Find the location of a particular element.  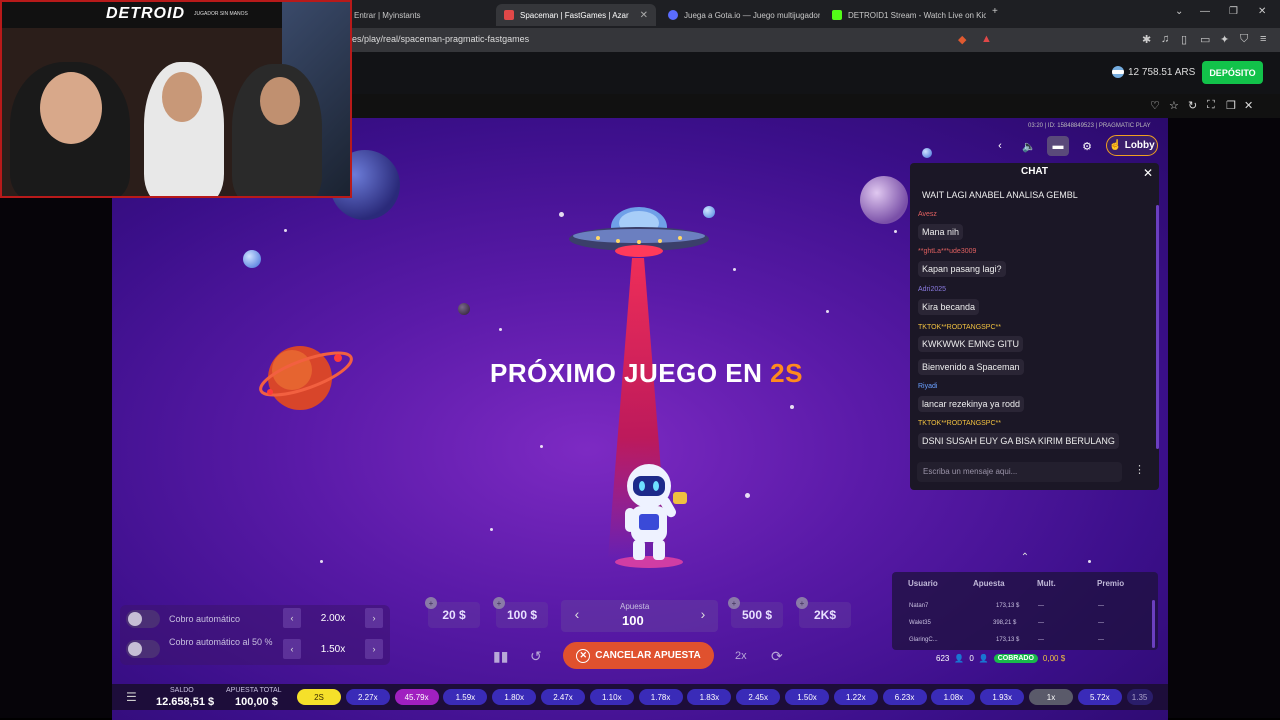

tab-label: Spaceman | FastGames | Azar is located at coordinates (574, 15).